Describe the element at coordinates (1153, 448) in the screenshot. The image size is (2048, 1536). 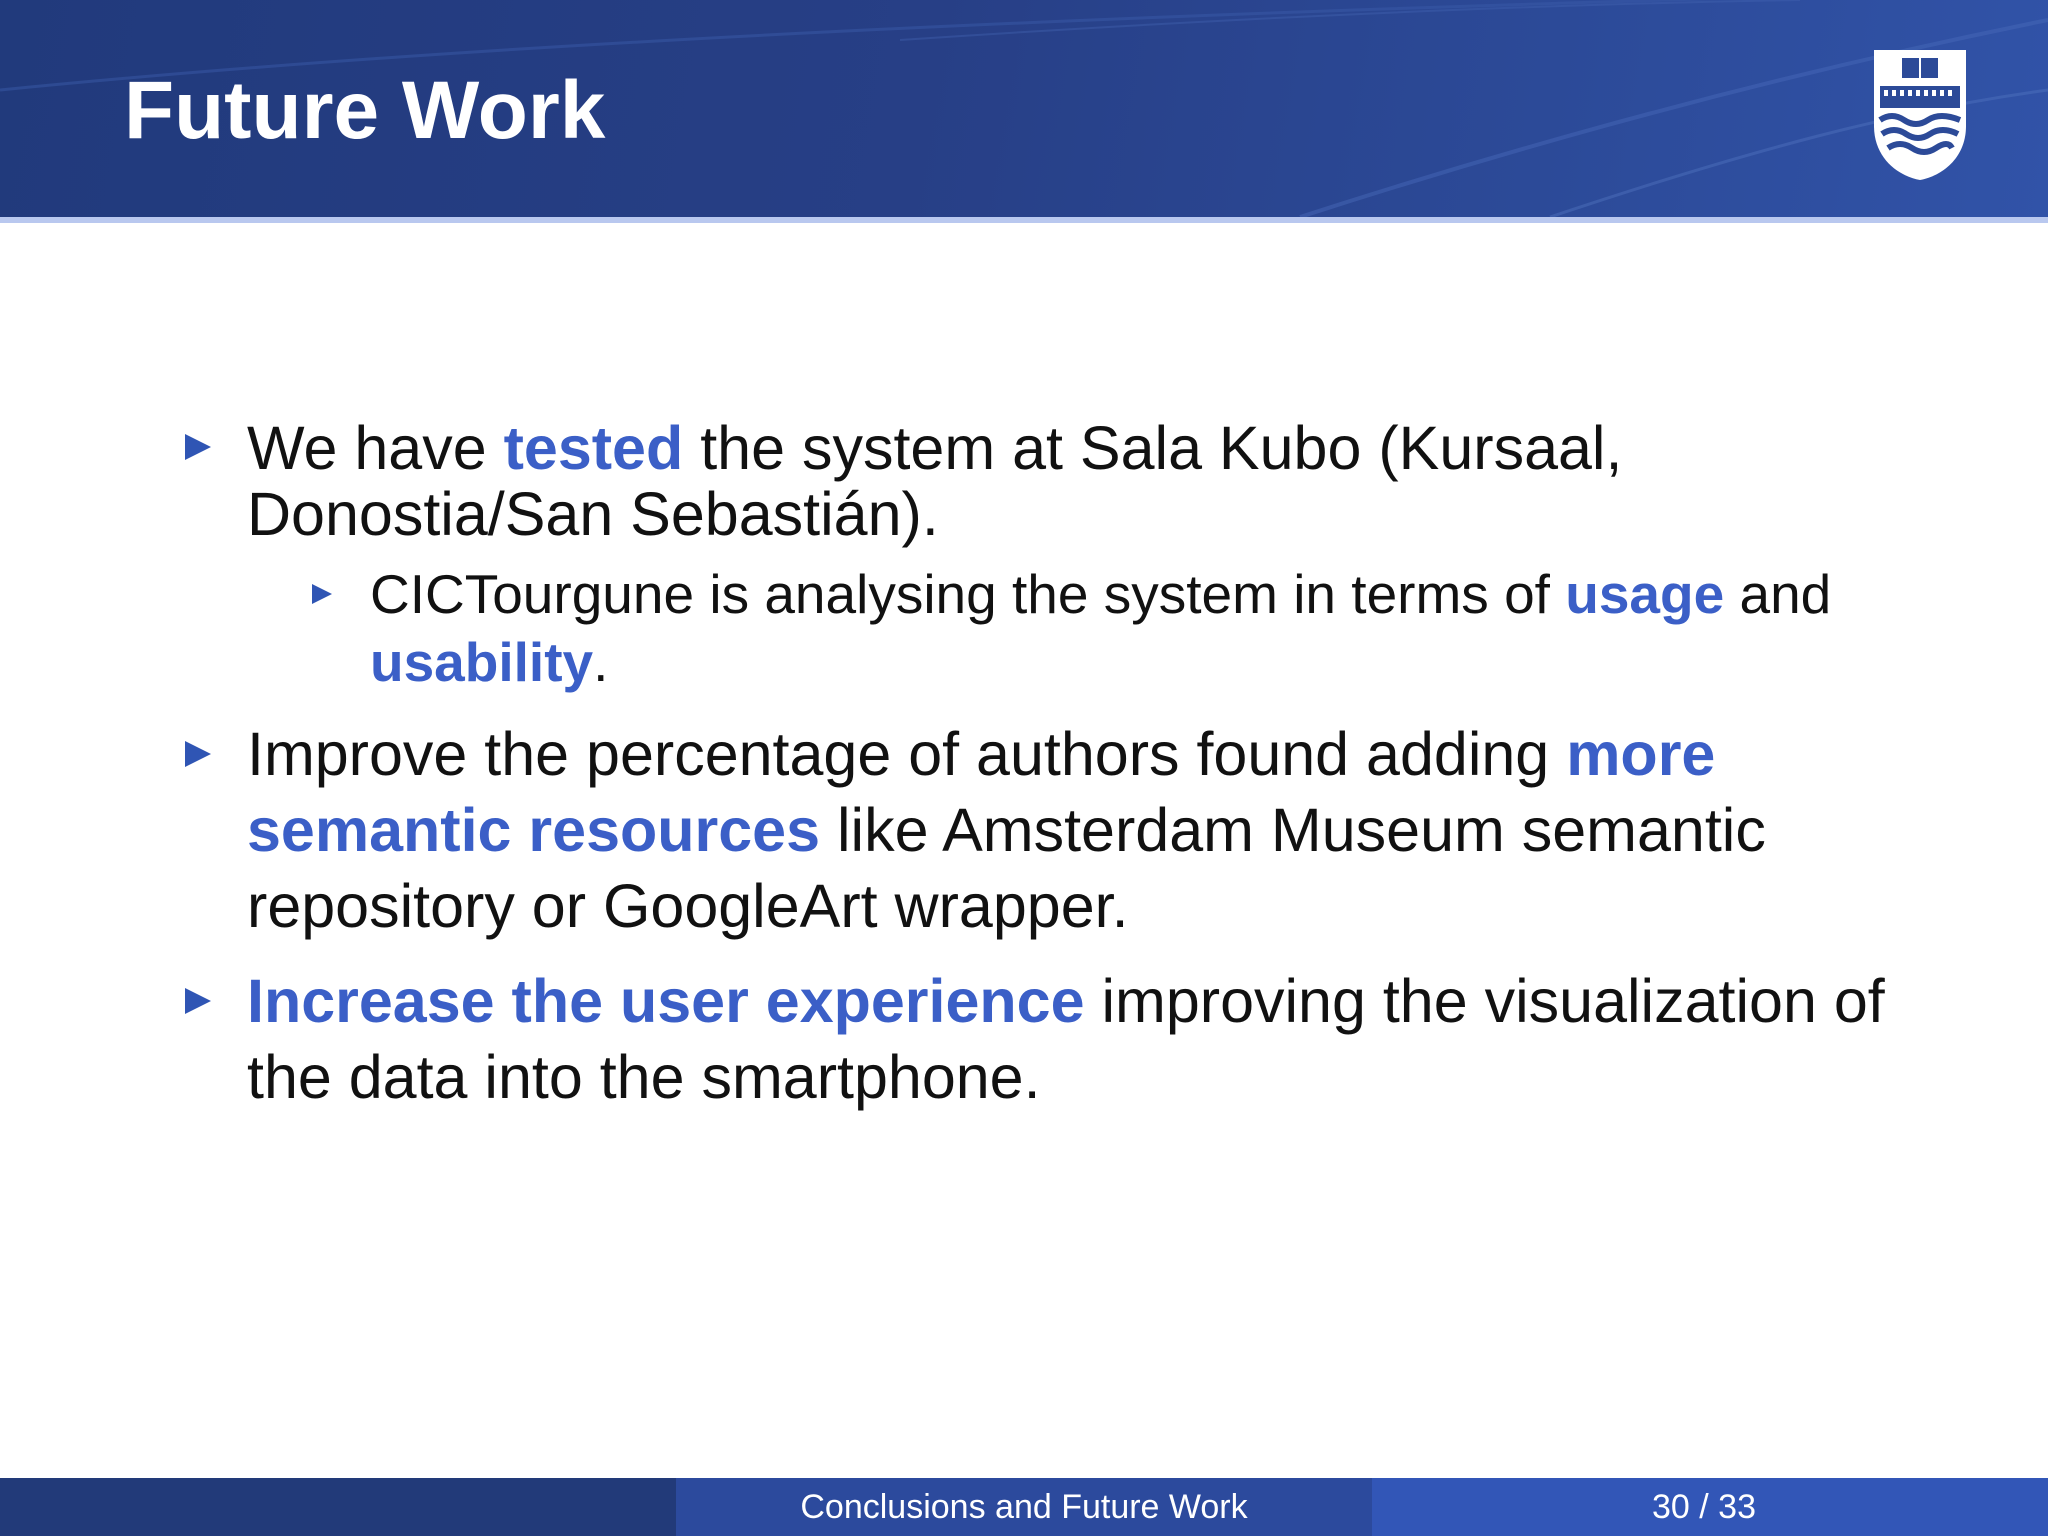
I see `bullet-1-text: the system at Sala Kubo (Kursaal,` at that location.